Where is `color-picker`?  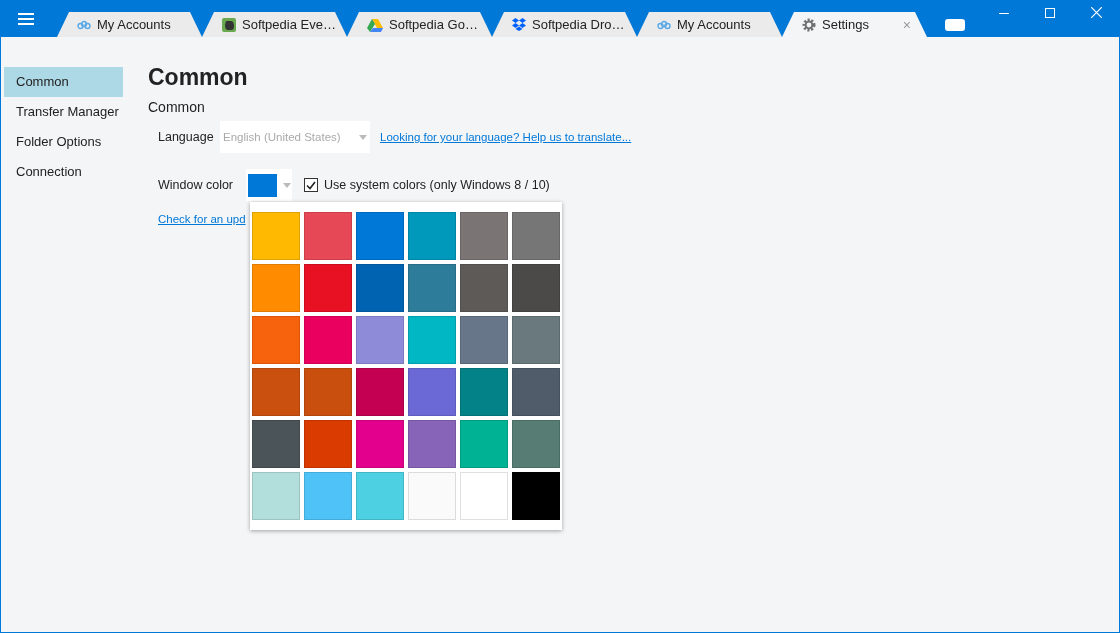 color-picker is located at coordinates (269, 185).